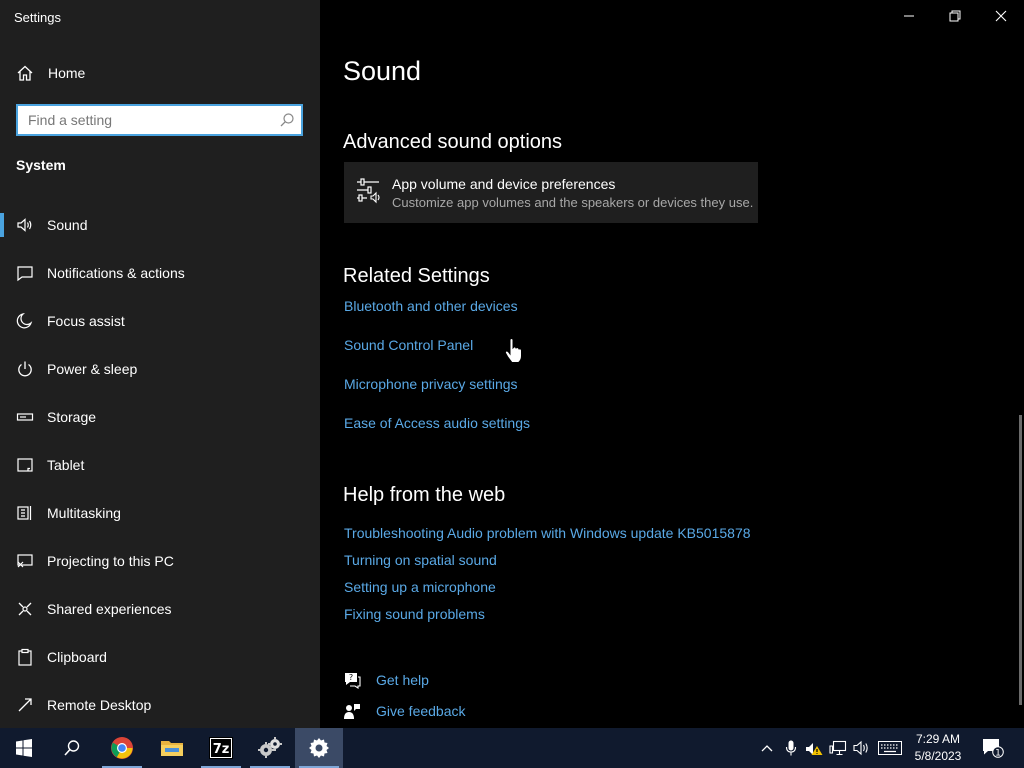  Describe the element at coordinates (408, 345) in the screenshot. I see `sound-control-panel-link: Sound Control Panel` at that location.